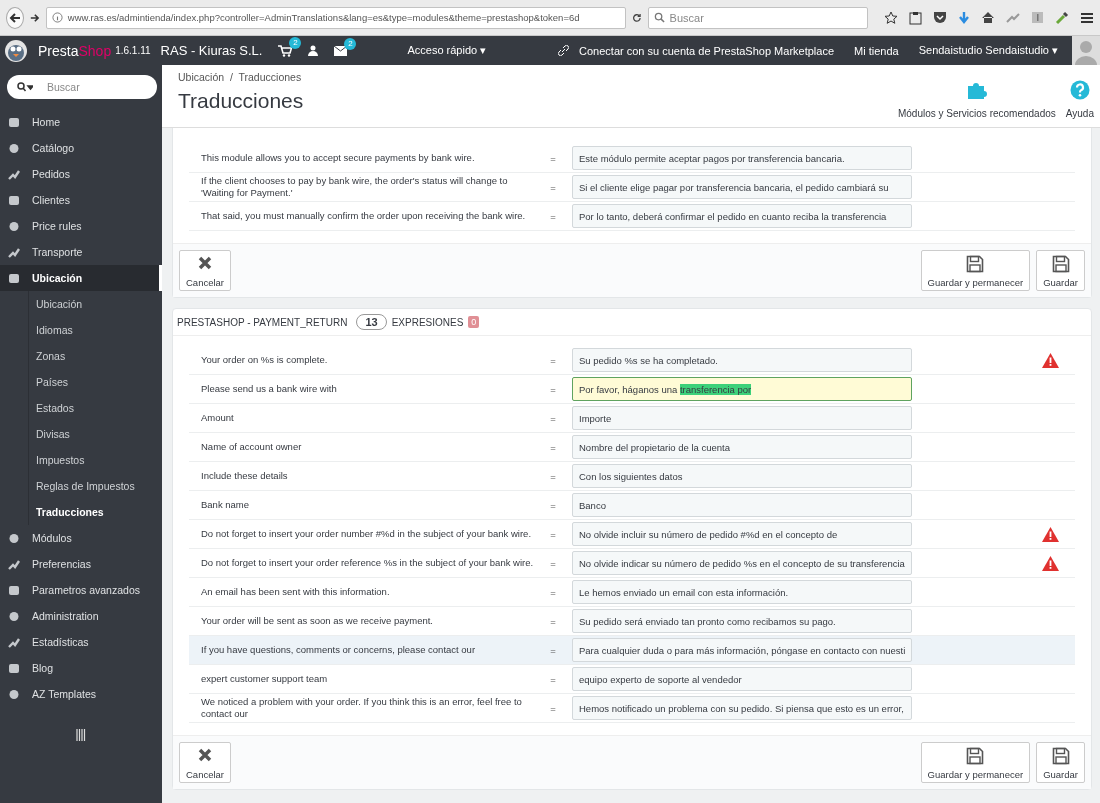 The image size is (1100, 803). I want to click on quick-access-menu: Acceso rápido ▾, so click(447, 50).